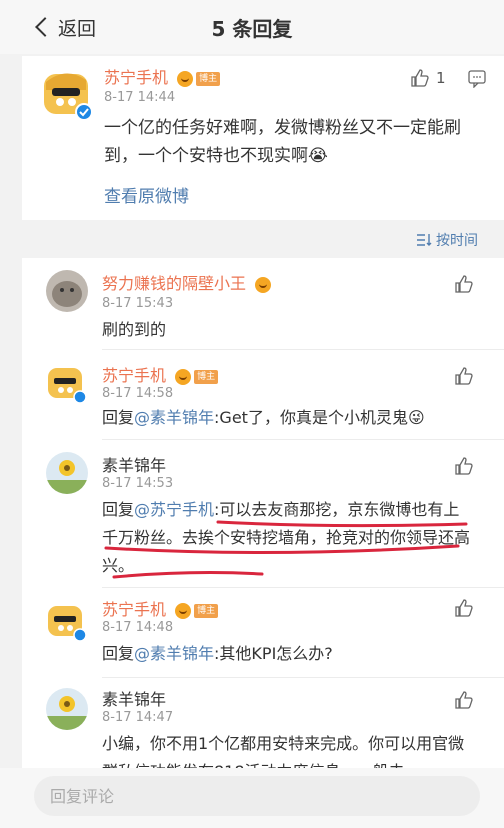  I want to click on comment-time: 8-17 14:48, so click(138, 627).